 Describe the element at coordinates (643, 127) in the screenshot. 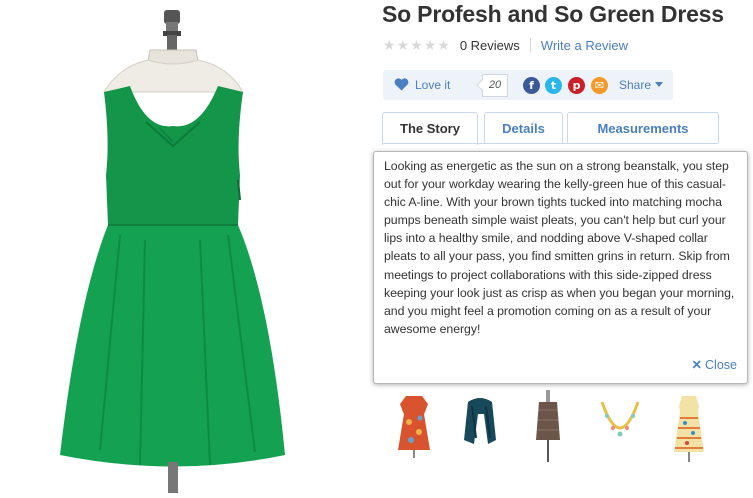

I see `tab-measurements: Measurements` at that location.